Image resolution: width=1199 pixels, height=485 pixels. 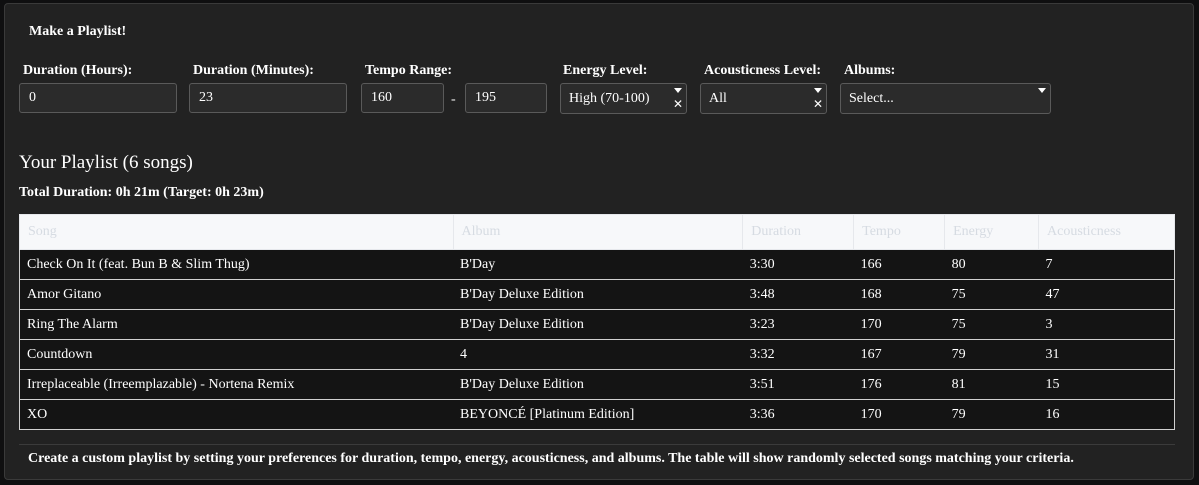 What do you see at coordinates (798, 414) in the screenshot?
I see `duration-cell: 3:36` at bounding box center [798, 414].